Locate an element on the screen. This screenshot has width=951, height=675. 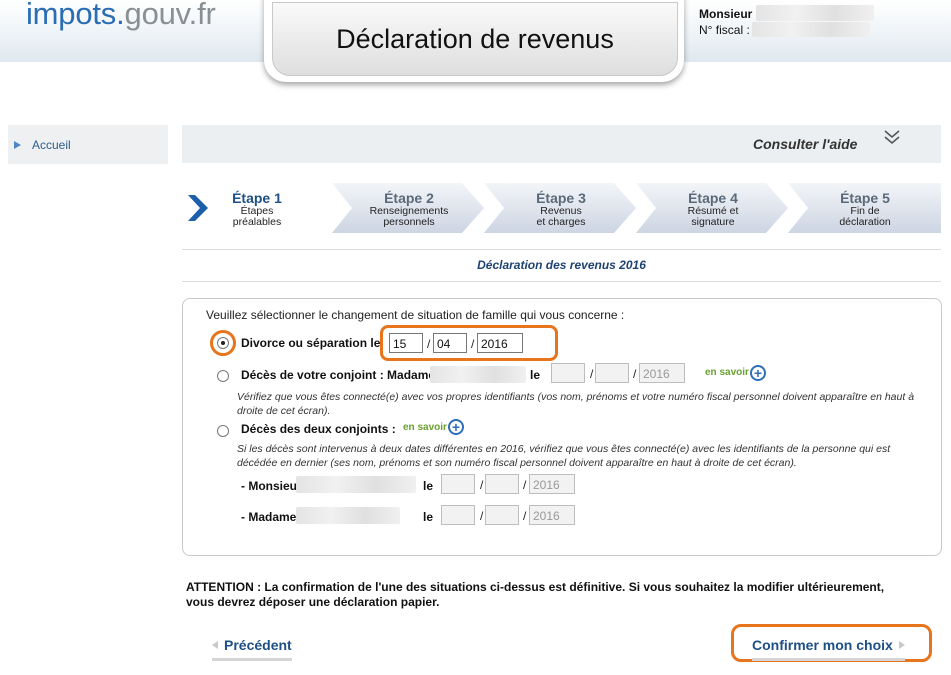
step-label-line2: et charges is located at coordinates (561, 222).